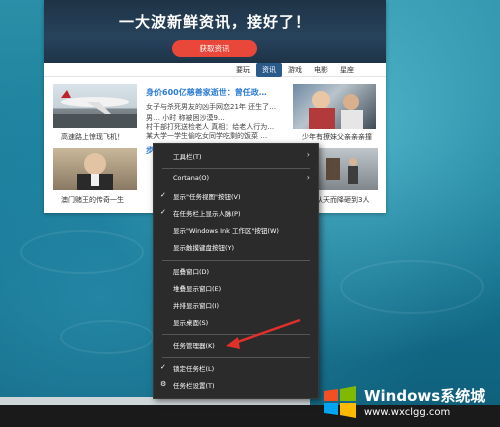  I want to click on watermark-url: www.wxclgg.com, so click(407, 412).